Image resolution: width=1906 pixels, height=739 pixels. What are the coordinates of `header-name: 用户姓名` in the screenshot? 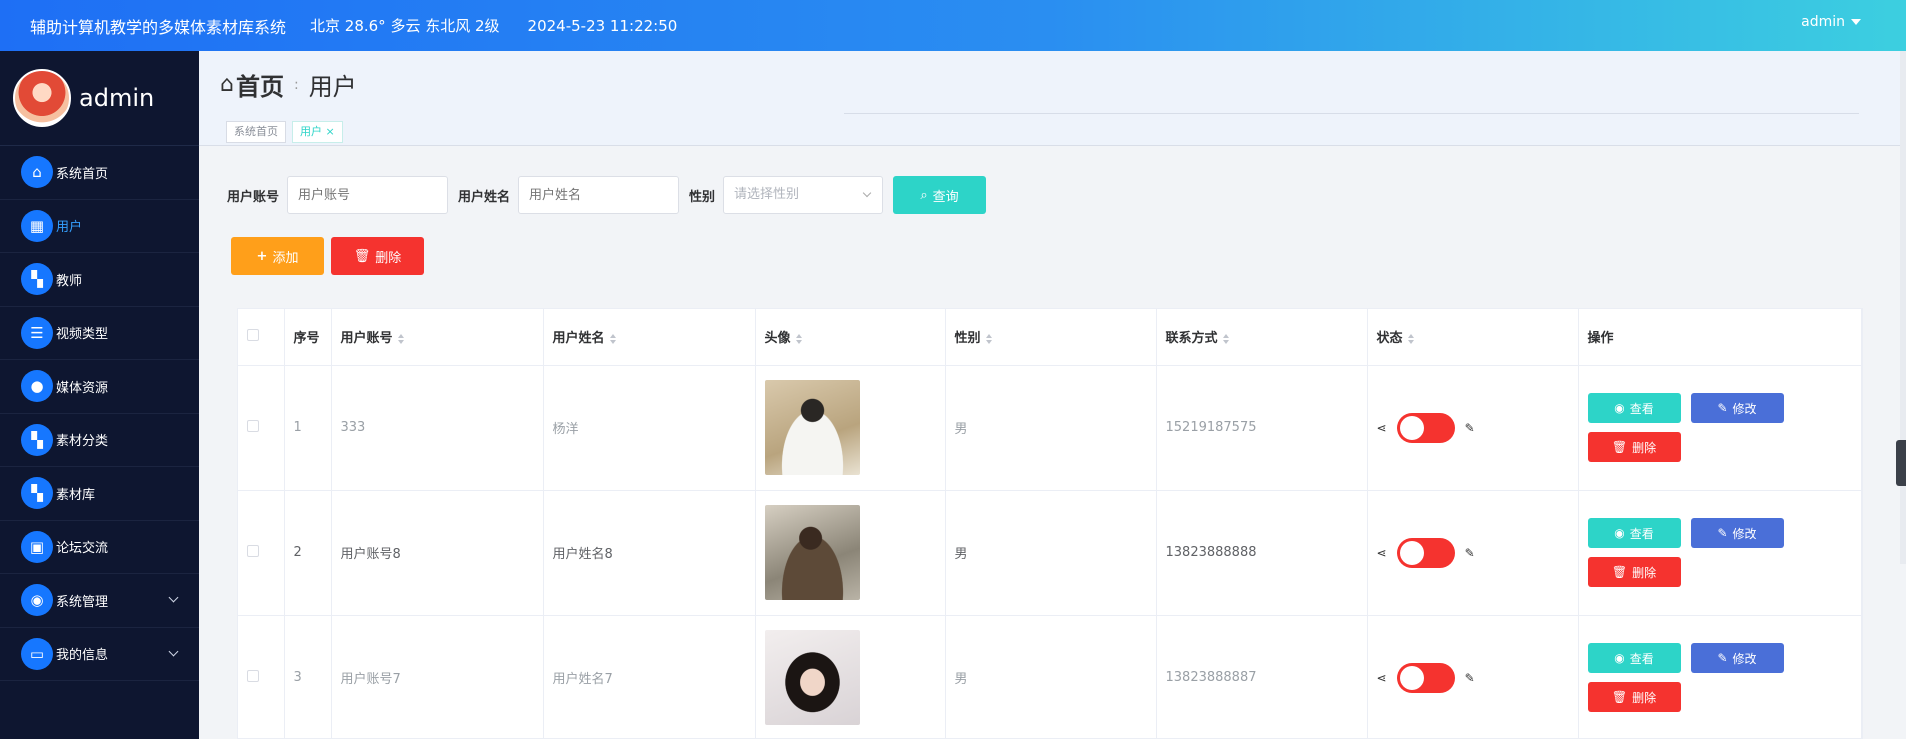 It's located at (649, 337).